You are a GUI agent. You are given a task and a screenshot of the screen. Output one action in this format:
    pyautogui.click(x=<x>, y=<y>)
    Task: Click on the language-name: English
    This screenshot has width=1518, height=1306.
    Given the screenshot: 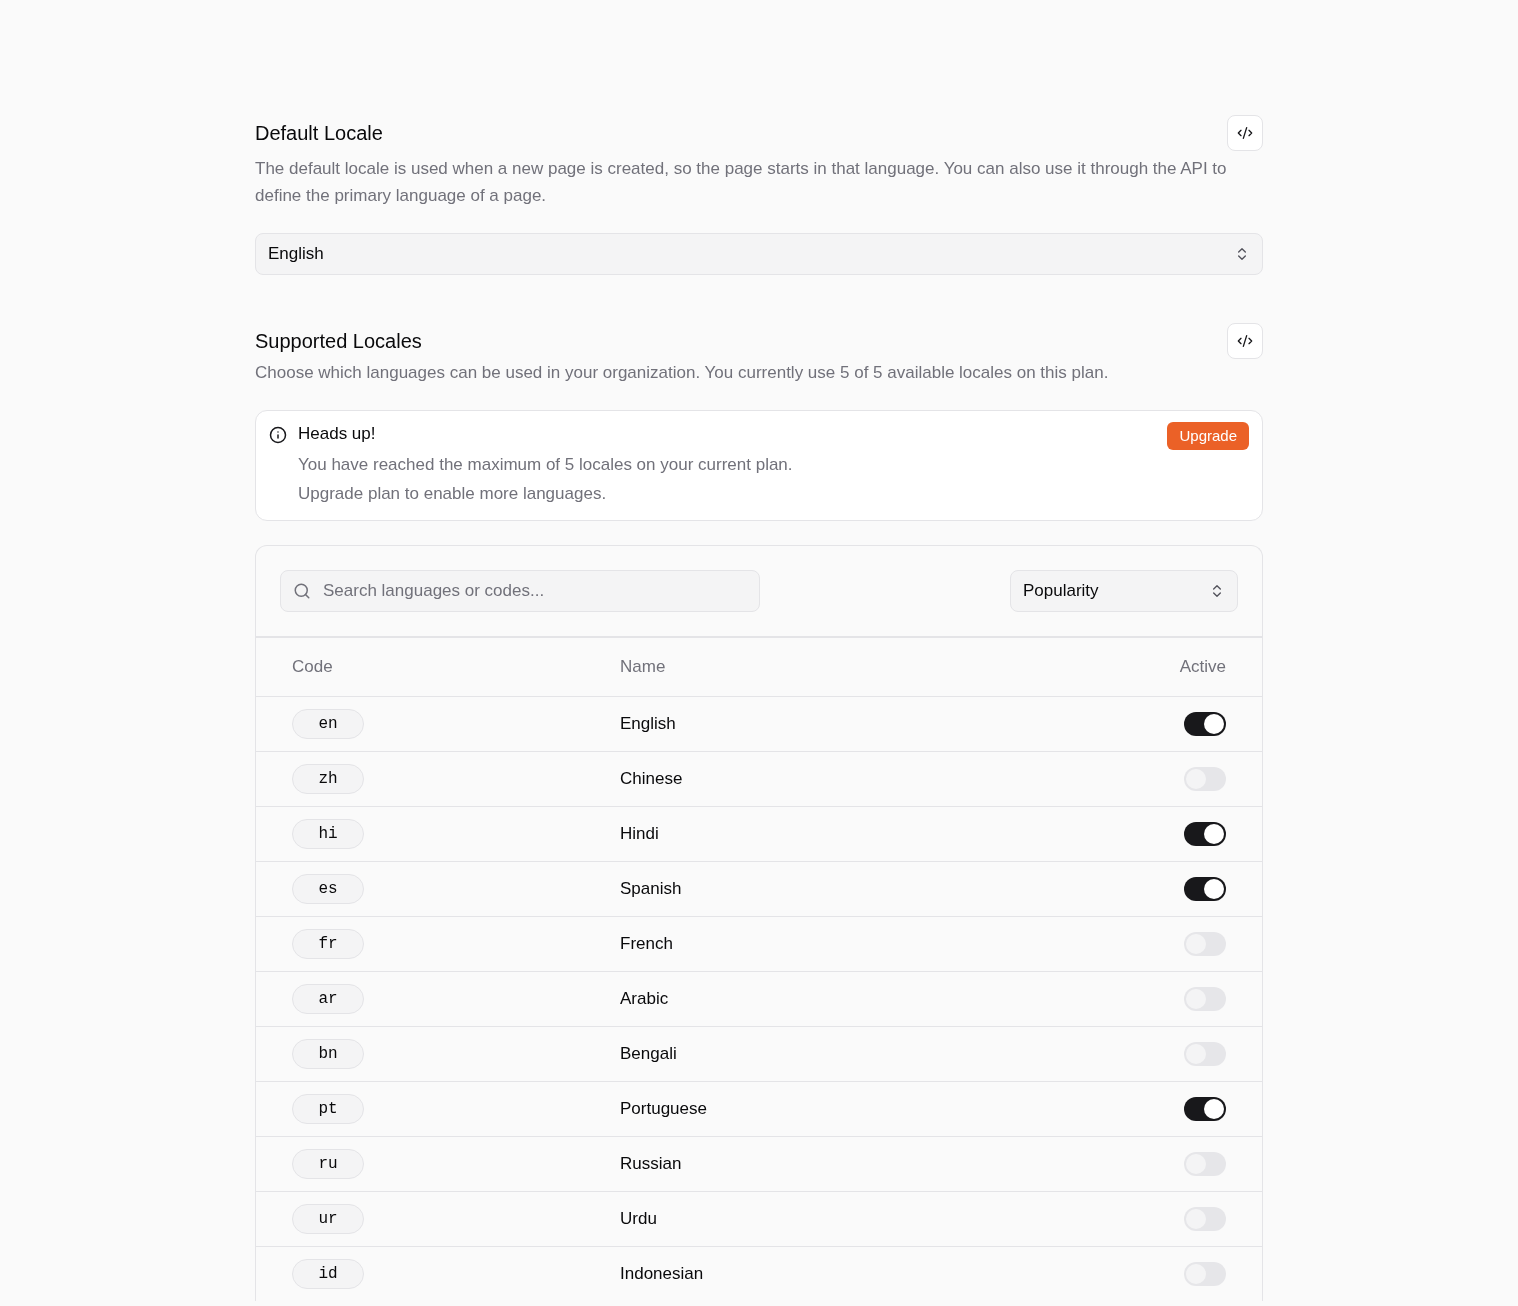 What is the action you would take?
    pyautogui.click(x=648, y=724)
    